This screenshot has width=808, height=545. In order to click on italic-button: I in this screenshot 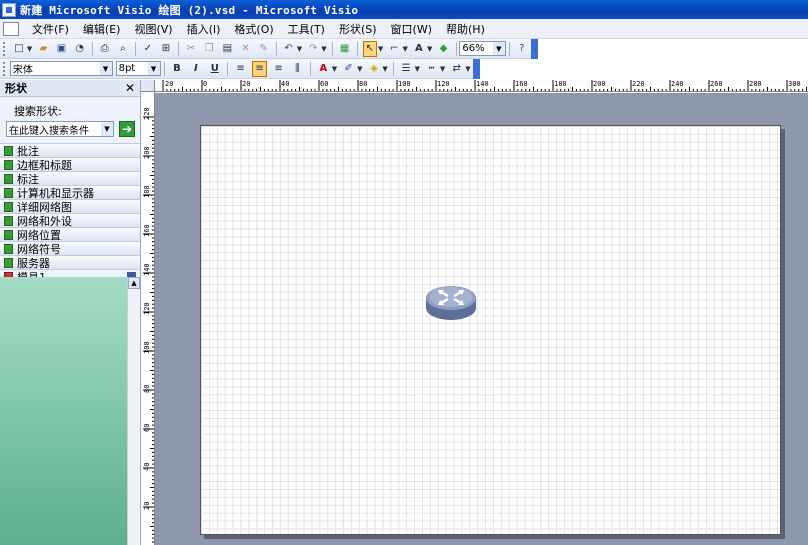, I will do `click(195, 69)`.